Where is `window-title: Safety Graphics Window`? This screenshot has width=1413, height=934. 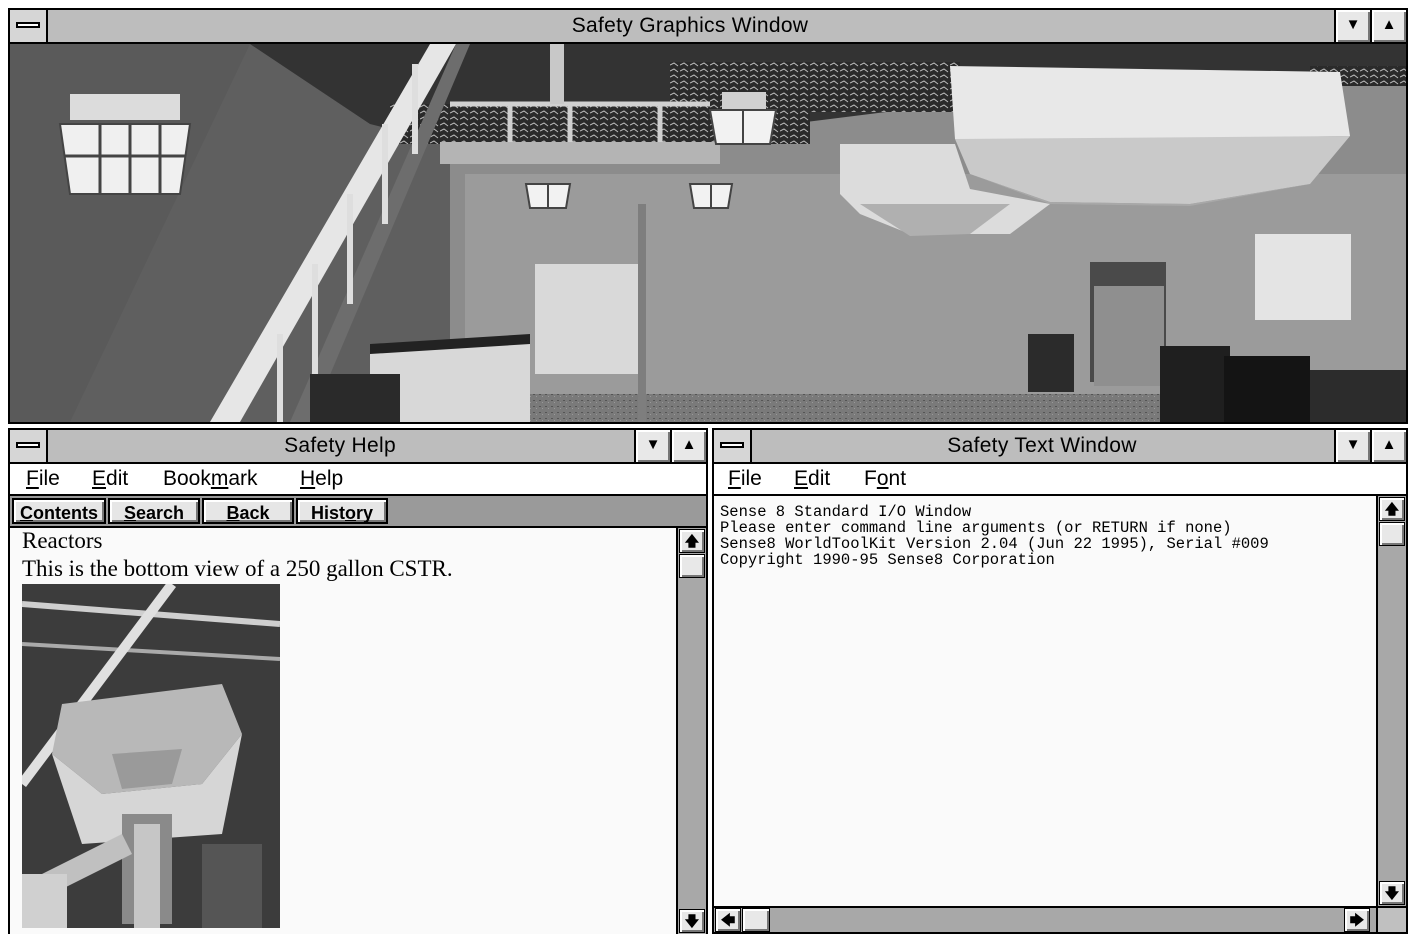 window-title: Safety Graphics Window is located at coordinates (690, 25).